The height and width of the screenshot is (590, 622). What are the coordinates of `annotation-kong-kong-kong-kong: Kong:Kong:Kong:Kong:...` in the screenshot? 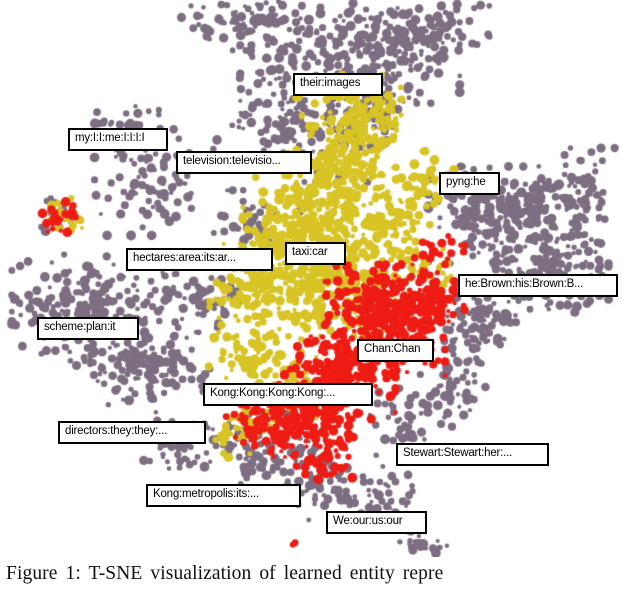 It's located at (288, 394).